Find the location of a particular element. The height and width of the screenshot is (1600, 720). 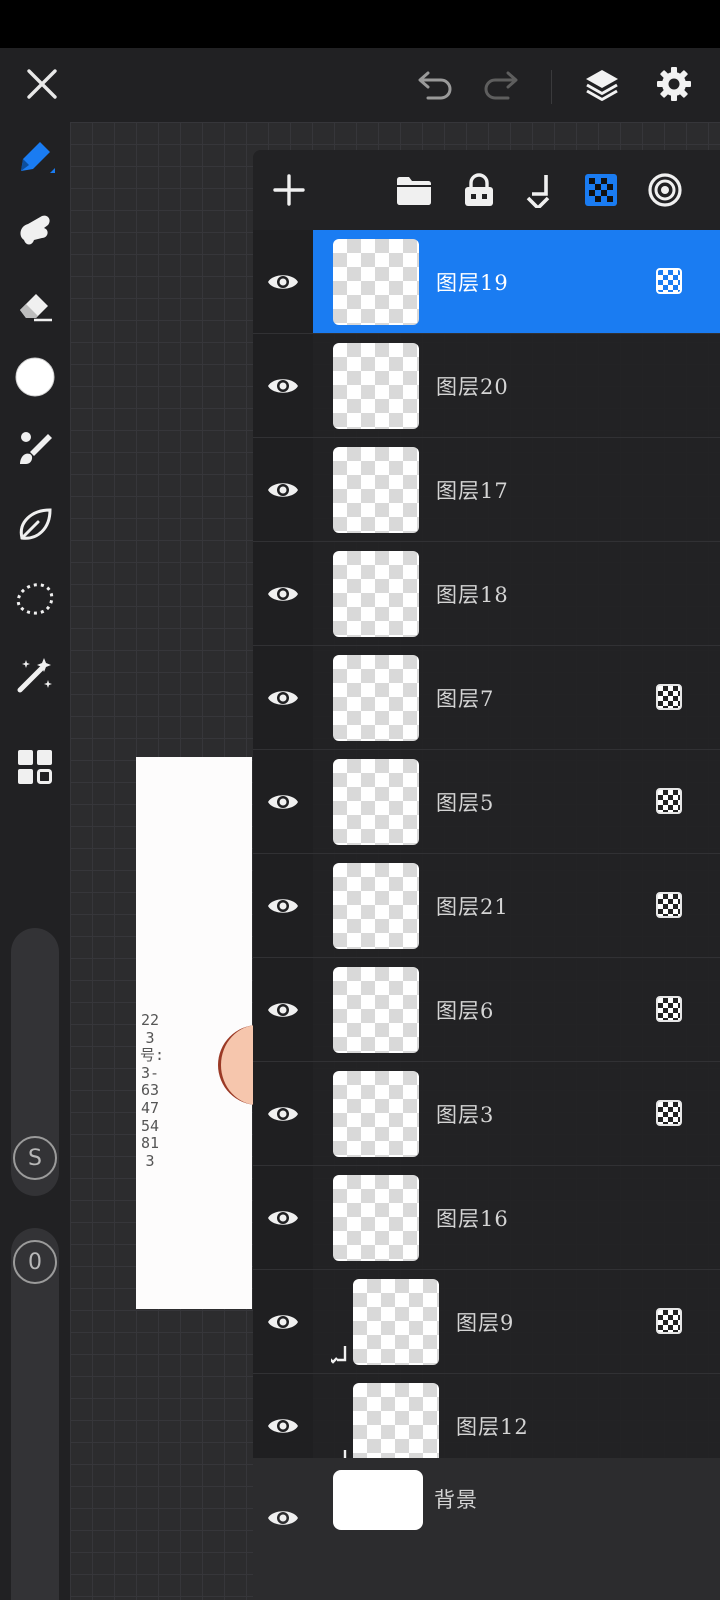

merge-down-icon is located at coordinates (541, 190).